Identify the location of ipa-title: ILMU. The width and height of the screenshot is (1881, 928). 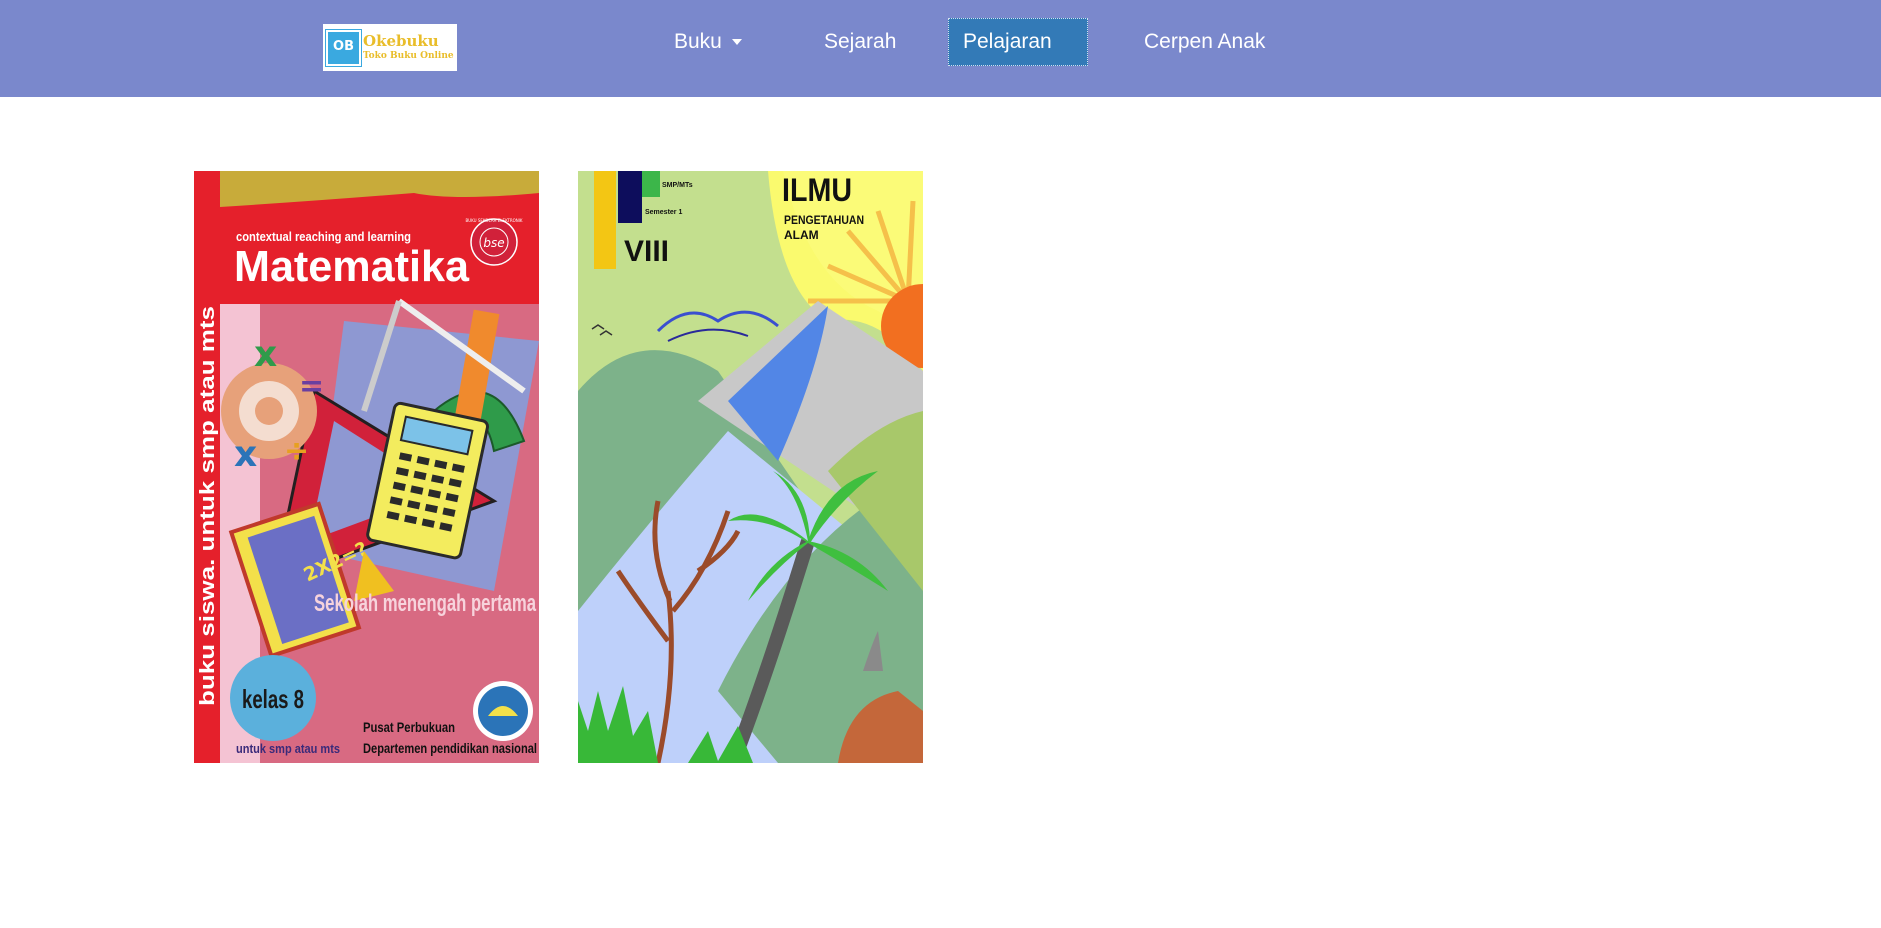
(817, 190).